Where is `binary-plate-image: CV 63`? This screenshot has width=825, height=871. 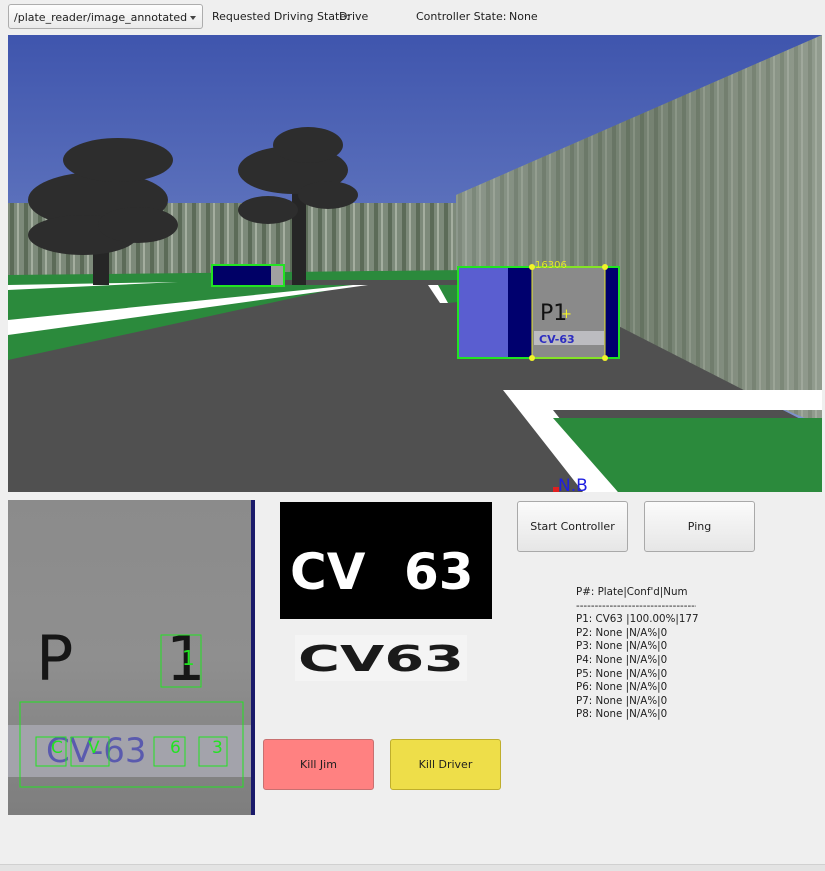 binary-plate-image: CV 63 is located at coordinates (386, 560).